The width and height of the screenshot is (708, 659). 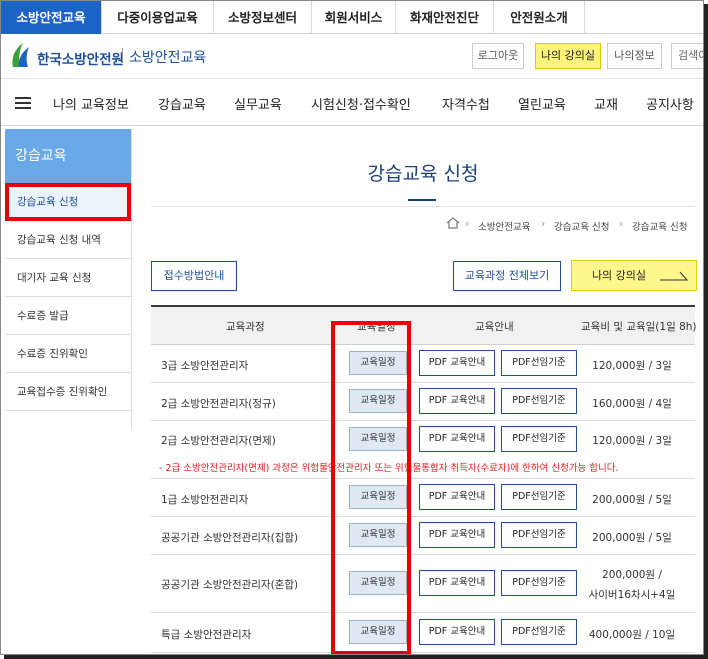 I want to click on breadcrumb-item: 소방안전교육, so click(x=504, y=226).